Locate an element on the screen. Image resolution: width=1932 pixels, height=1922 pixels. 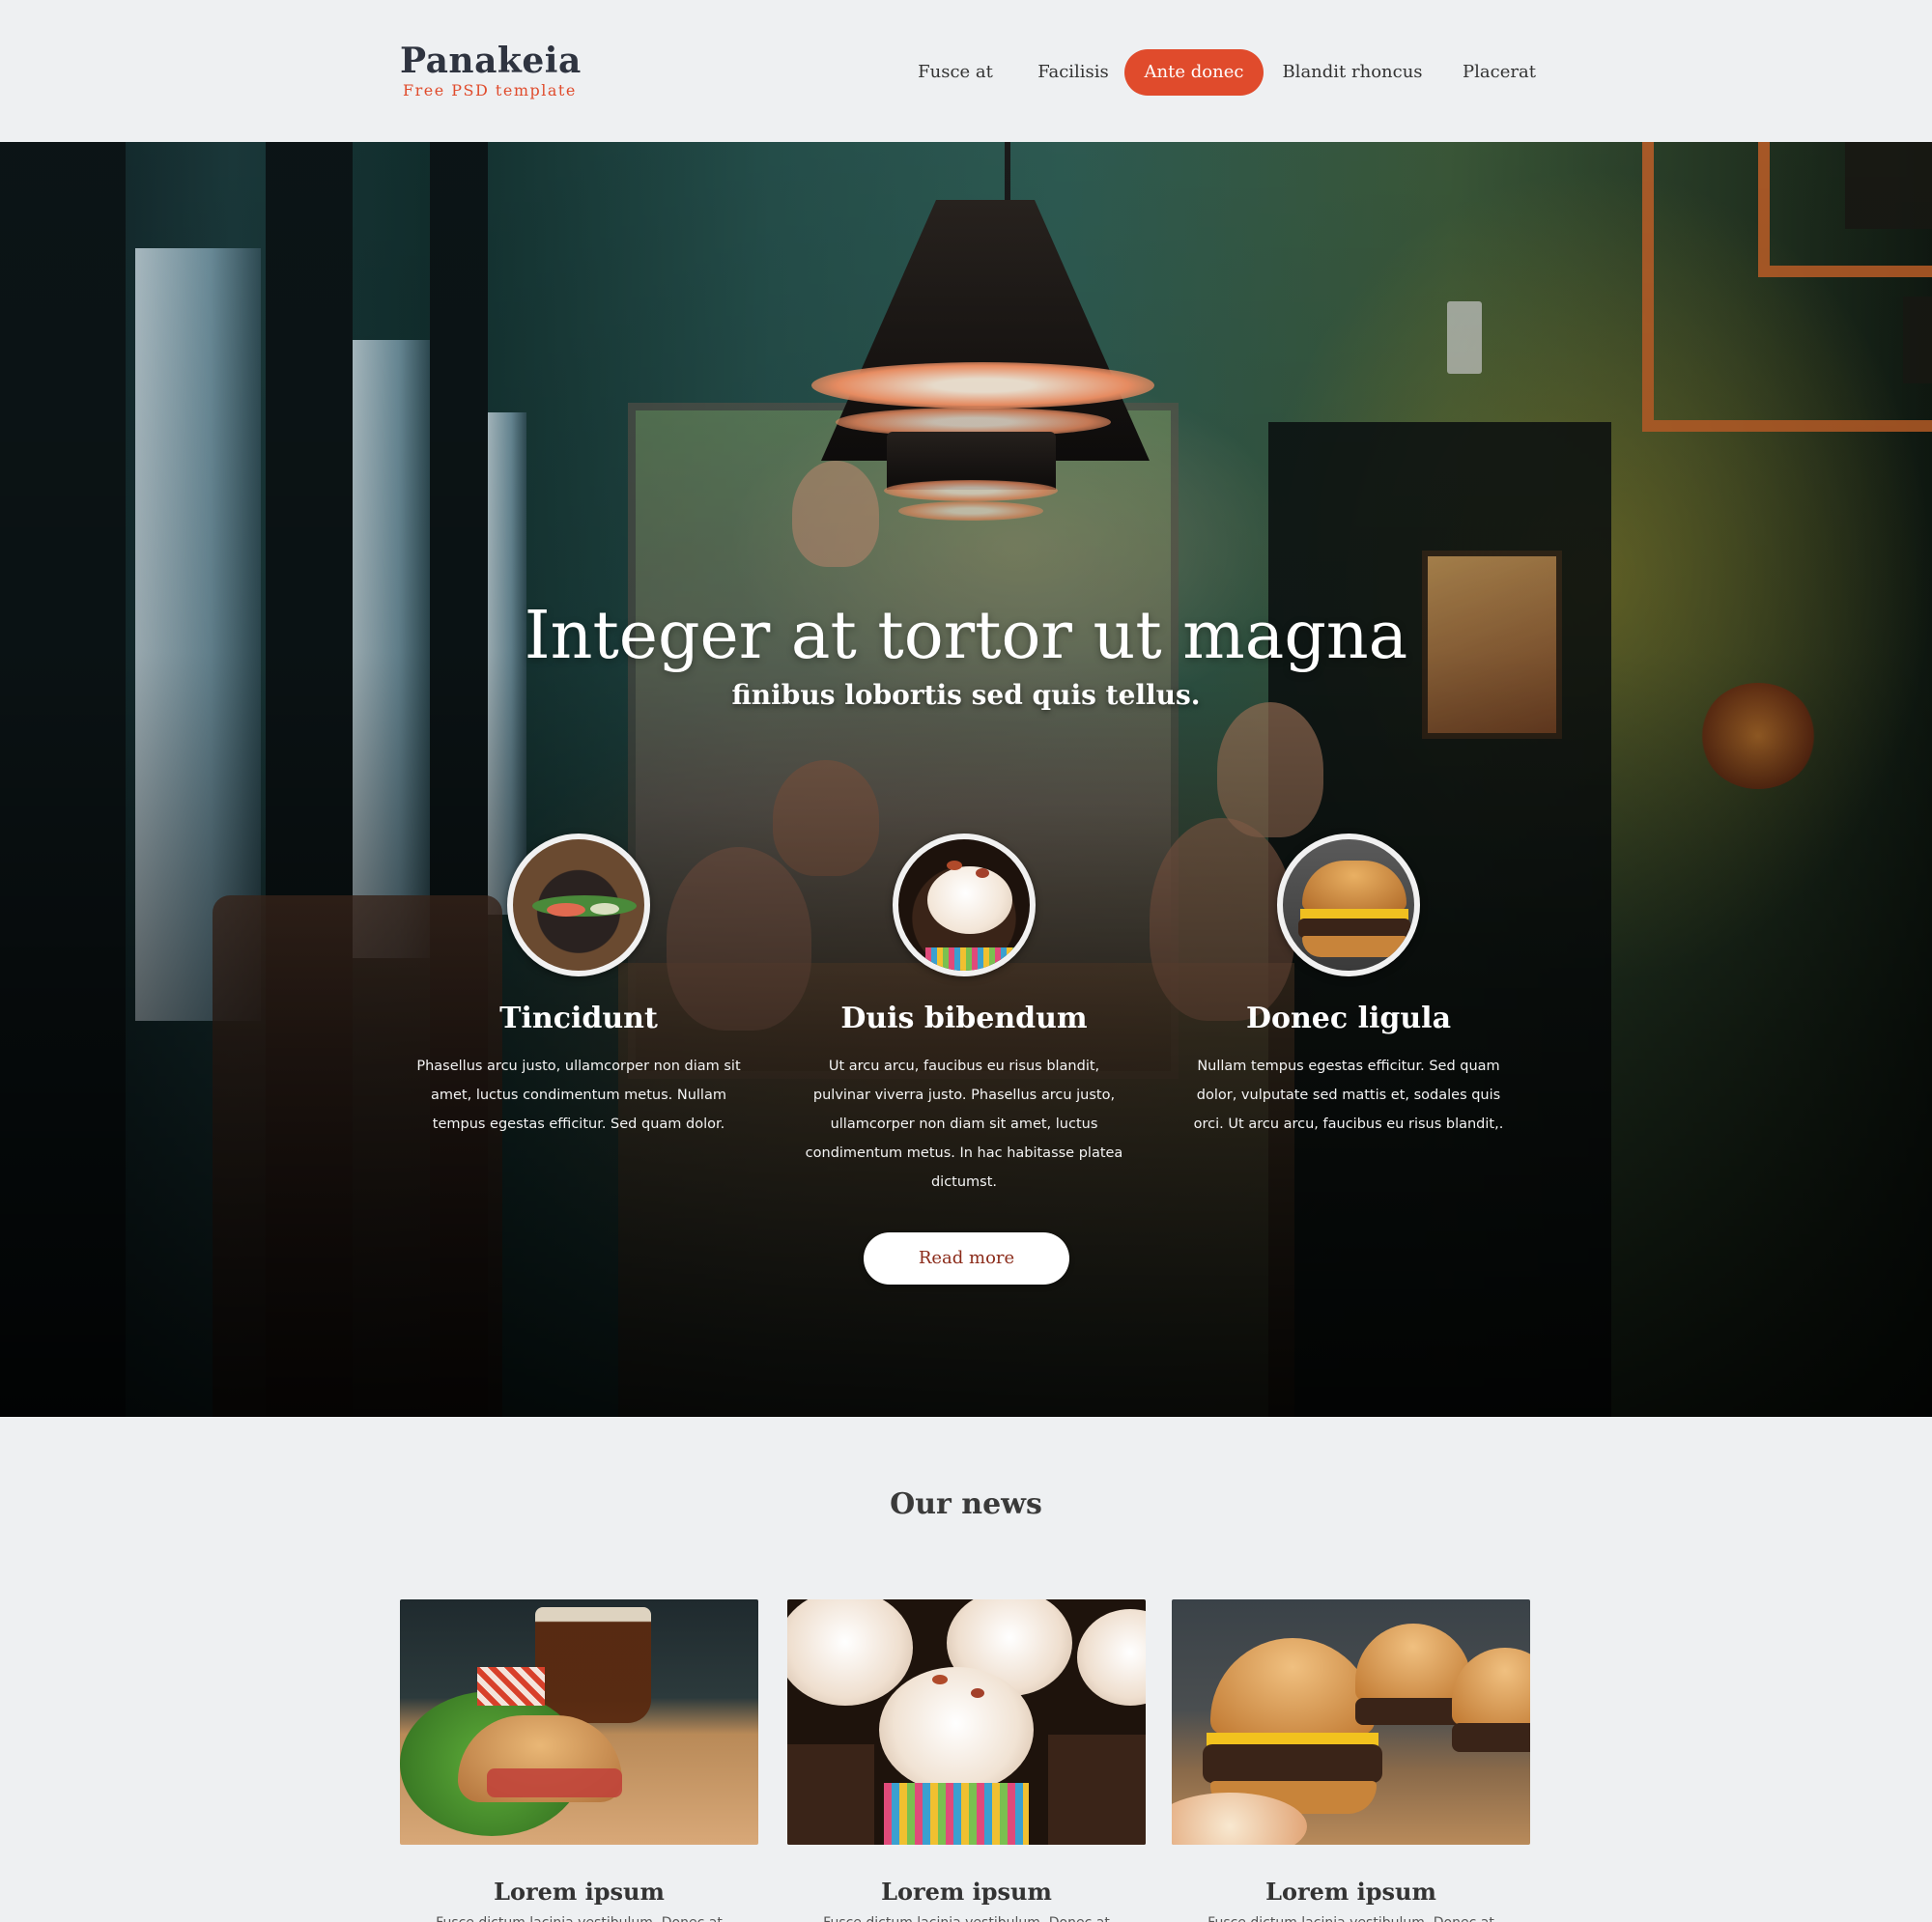
nav-item-blandit-rhoncus: Blandit rhoncus is located at coordinates (1352, 72).